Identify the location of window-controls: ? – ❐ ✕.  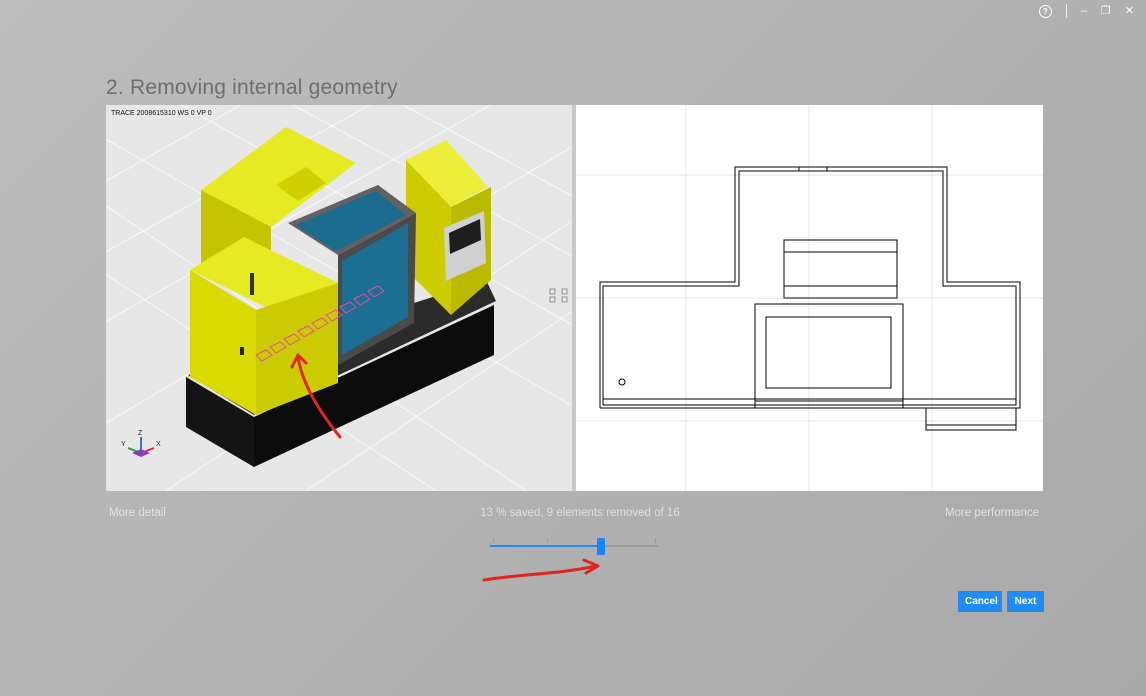
(1086, 11).